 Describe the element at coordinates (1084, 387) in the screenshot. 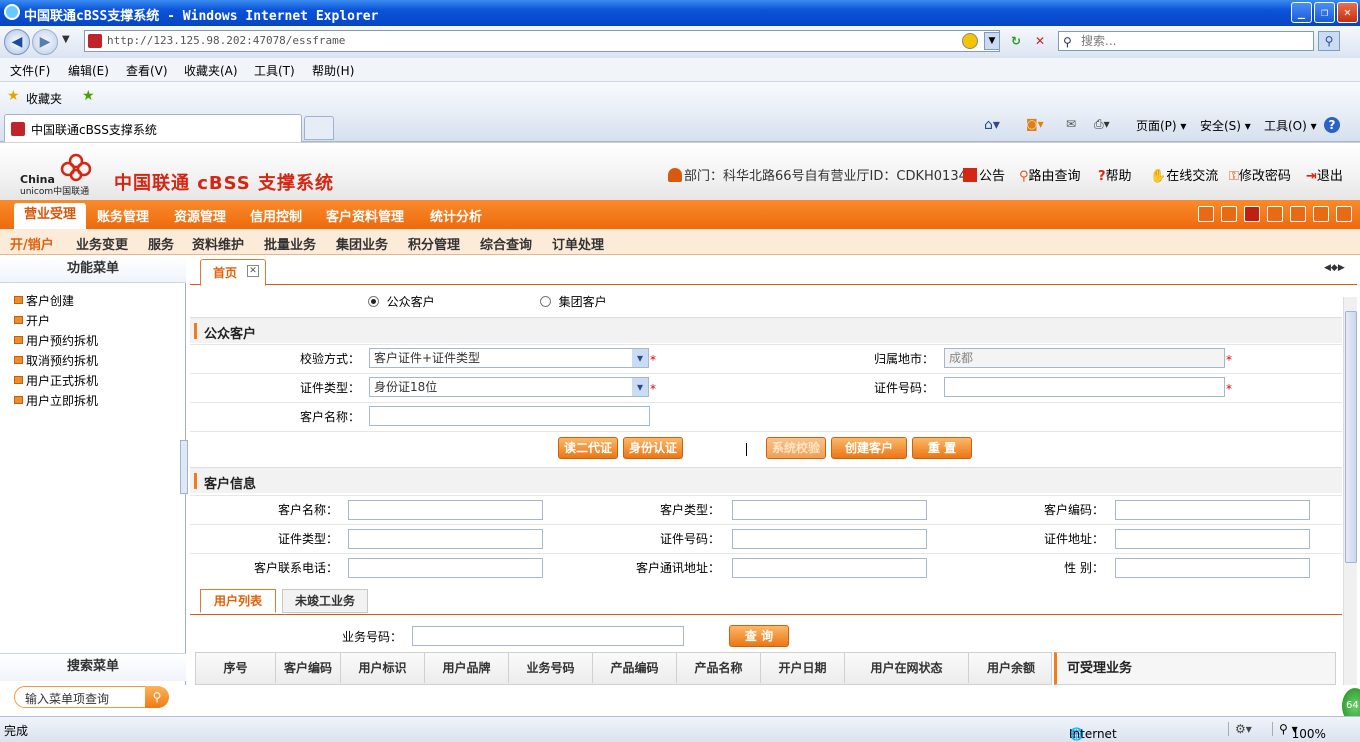

I see `id-number-input` at that location.